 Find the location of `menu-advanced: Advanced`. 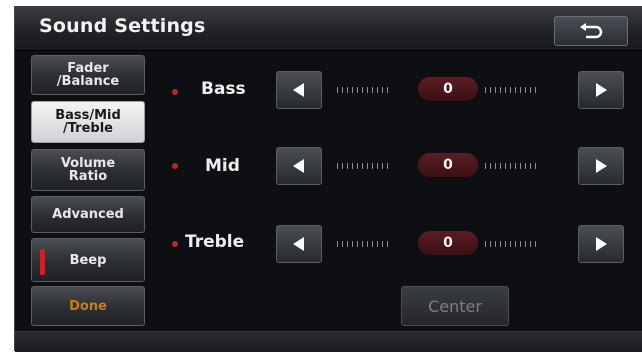

menu-advanced: Advanced is located at coordinates (88, 214).